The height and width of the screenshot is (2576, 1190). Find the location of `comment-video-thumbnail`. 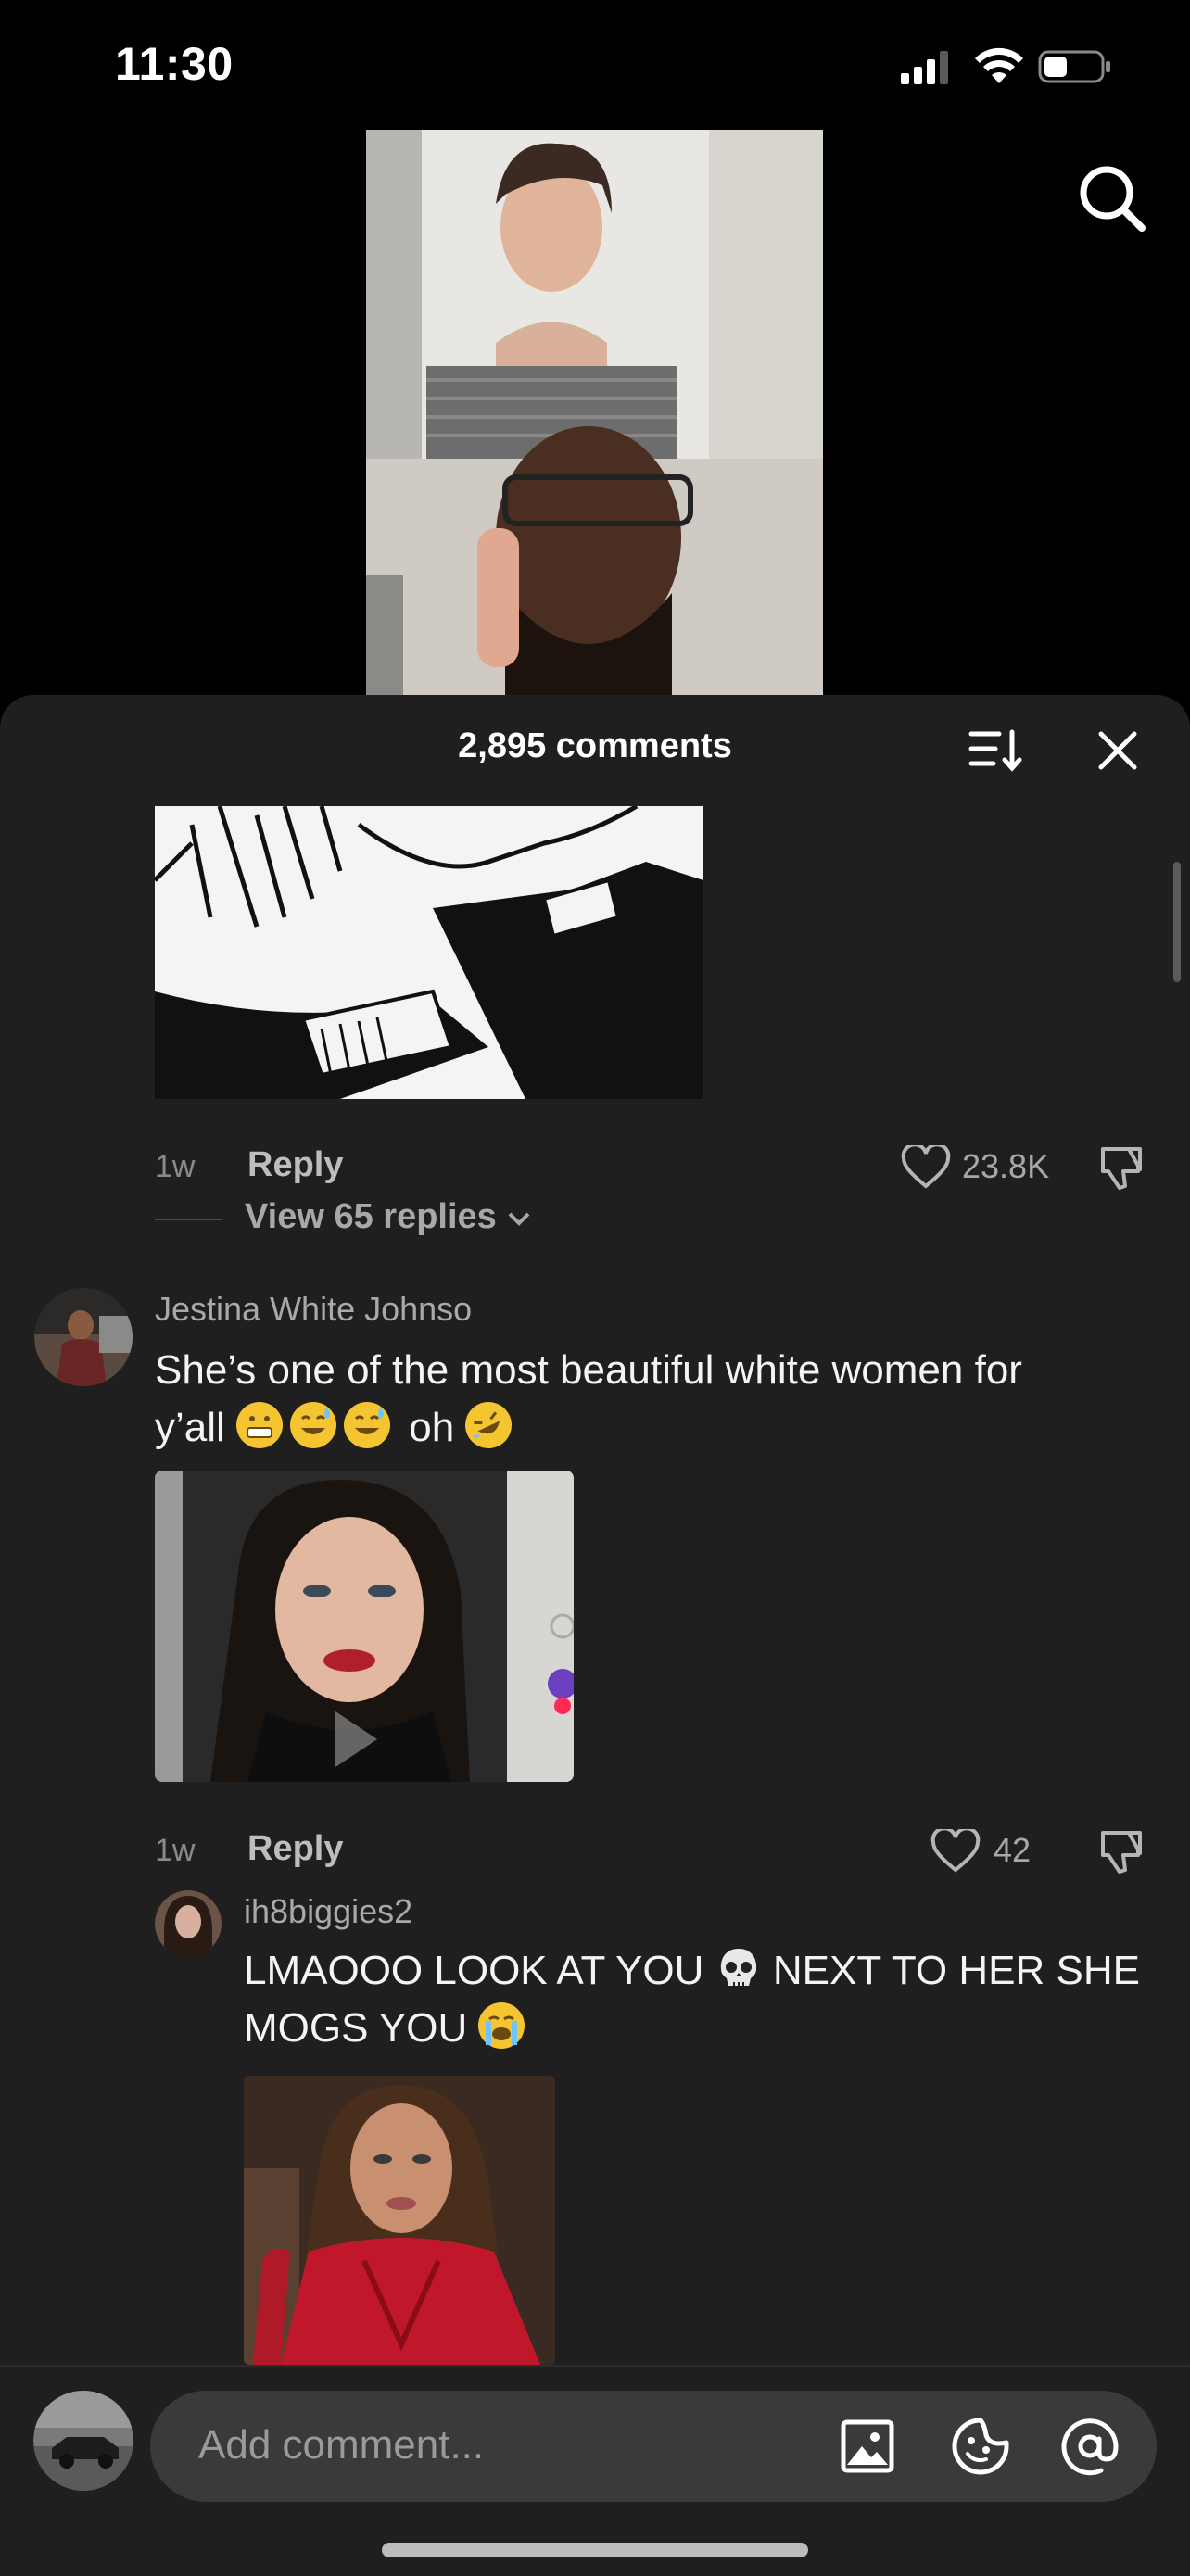

comment-video-thumbnail is located at coordinates (364, 1626).